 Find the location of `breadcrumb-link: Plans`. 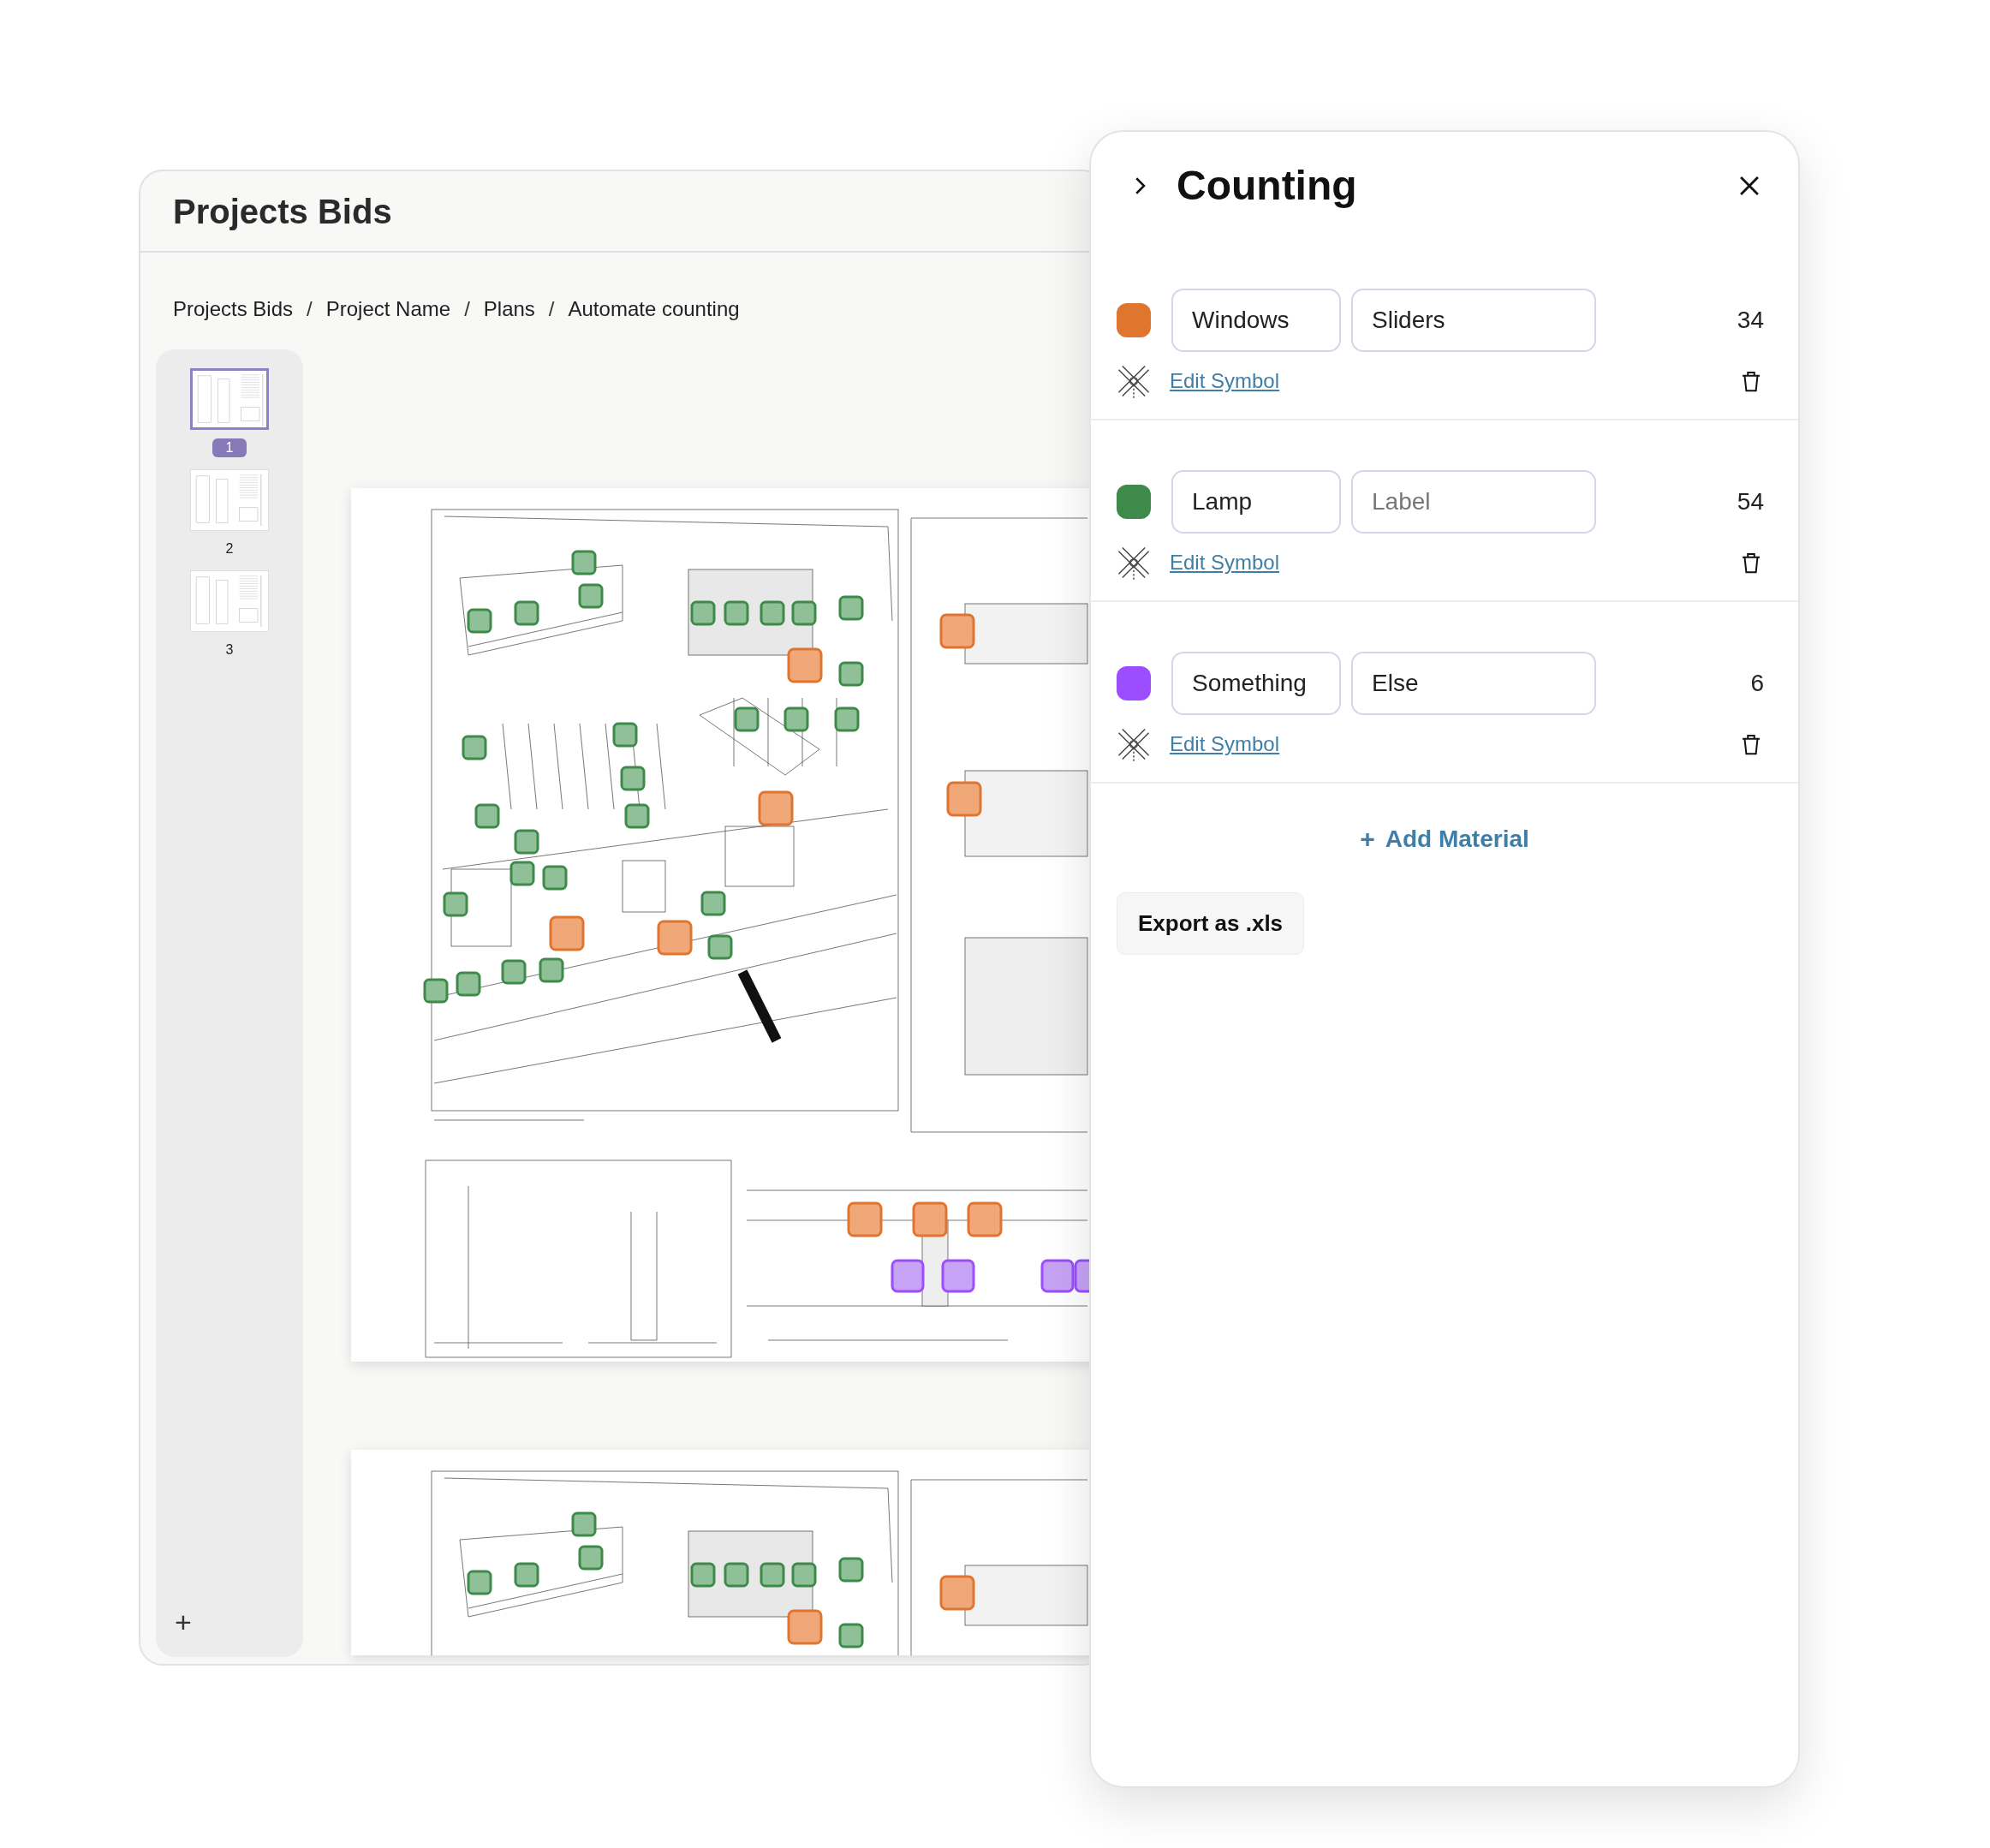

breadcrumb-link: Plans is located at coordinates (509, 309).